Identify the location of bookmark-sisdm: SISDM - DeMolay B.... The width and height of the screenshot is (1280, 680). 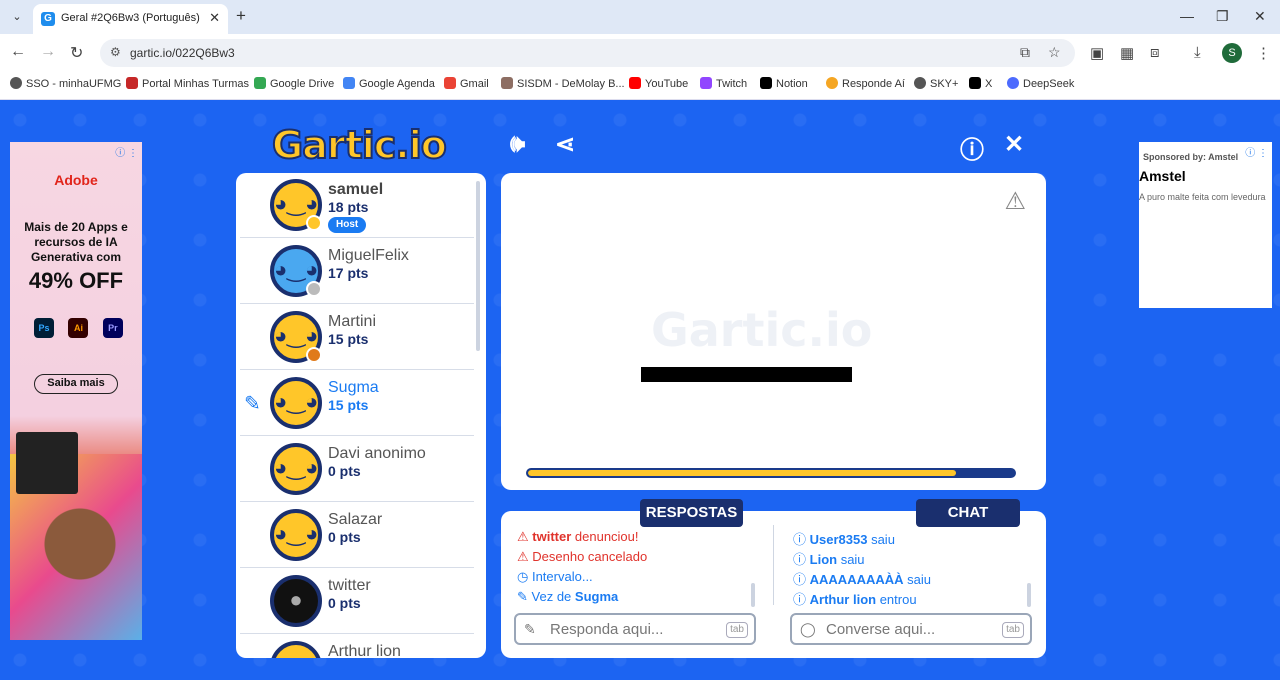
(563, 83).